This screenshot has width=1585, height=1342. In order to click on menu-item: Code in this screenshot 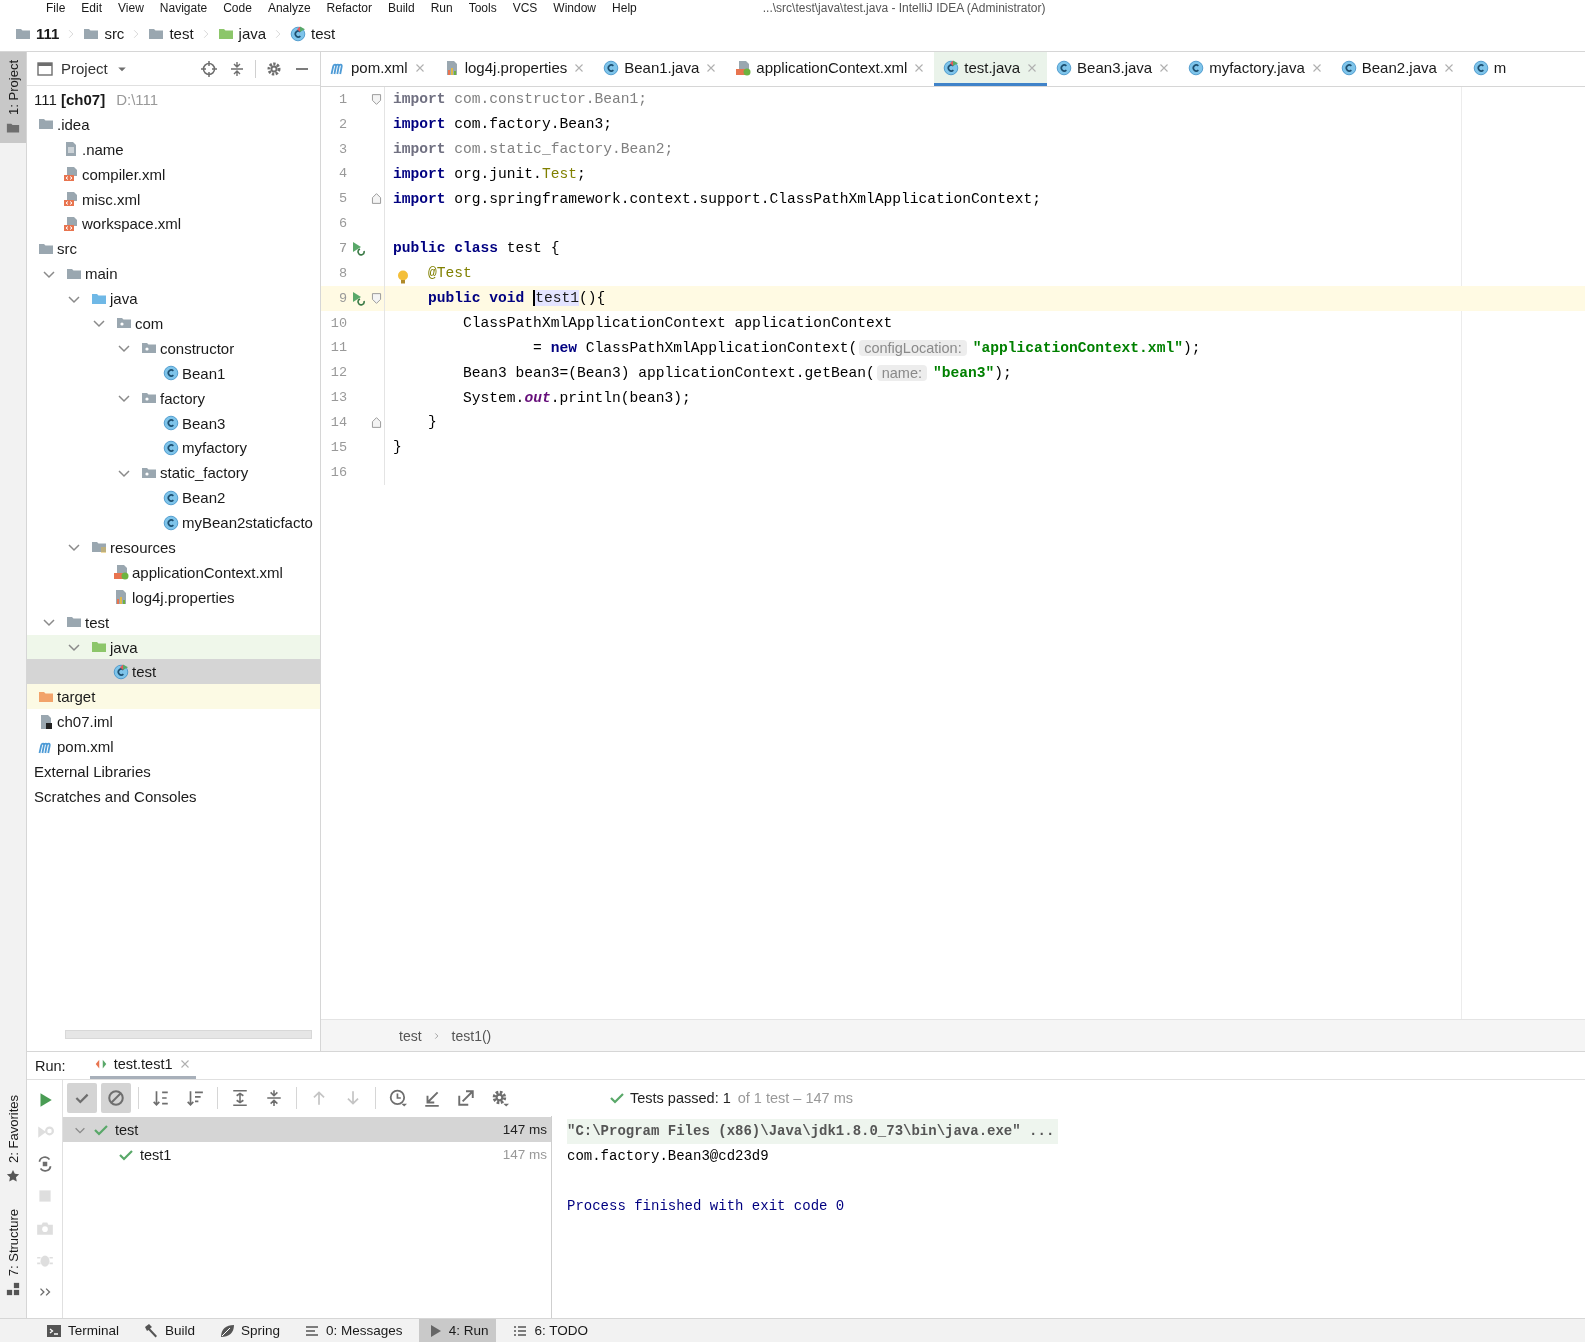, I will do `click(237, 8)`.